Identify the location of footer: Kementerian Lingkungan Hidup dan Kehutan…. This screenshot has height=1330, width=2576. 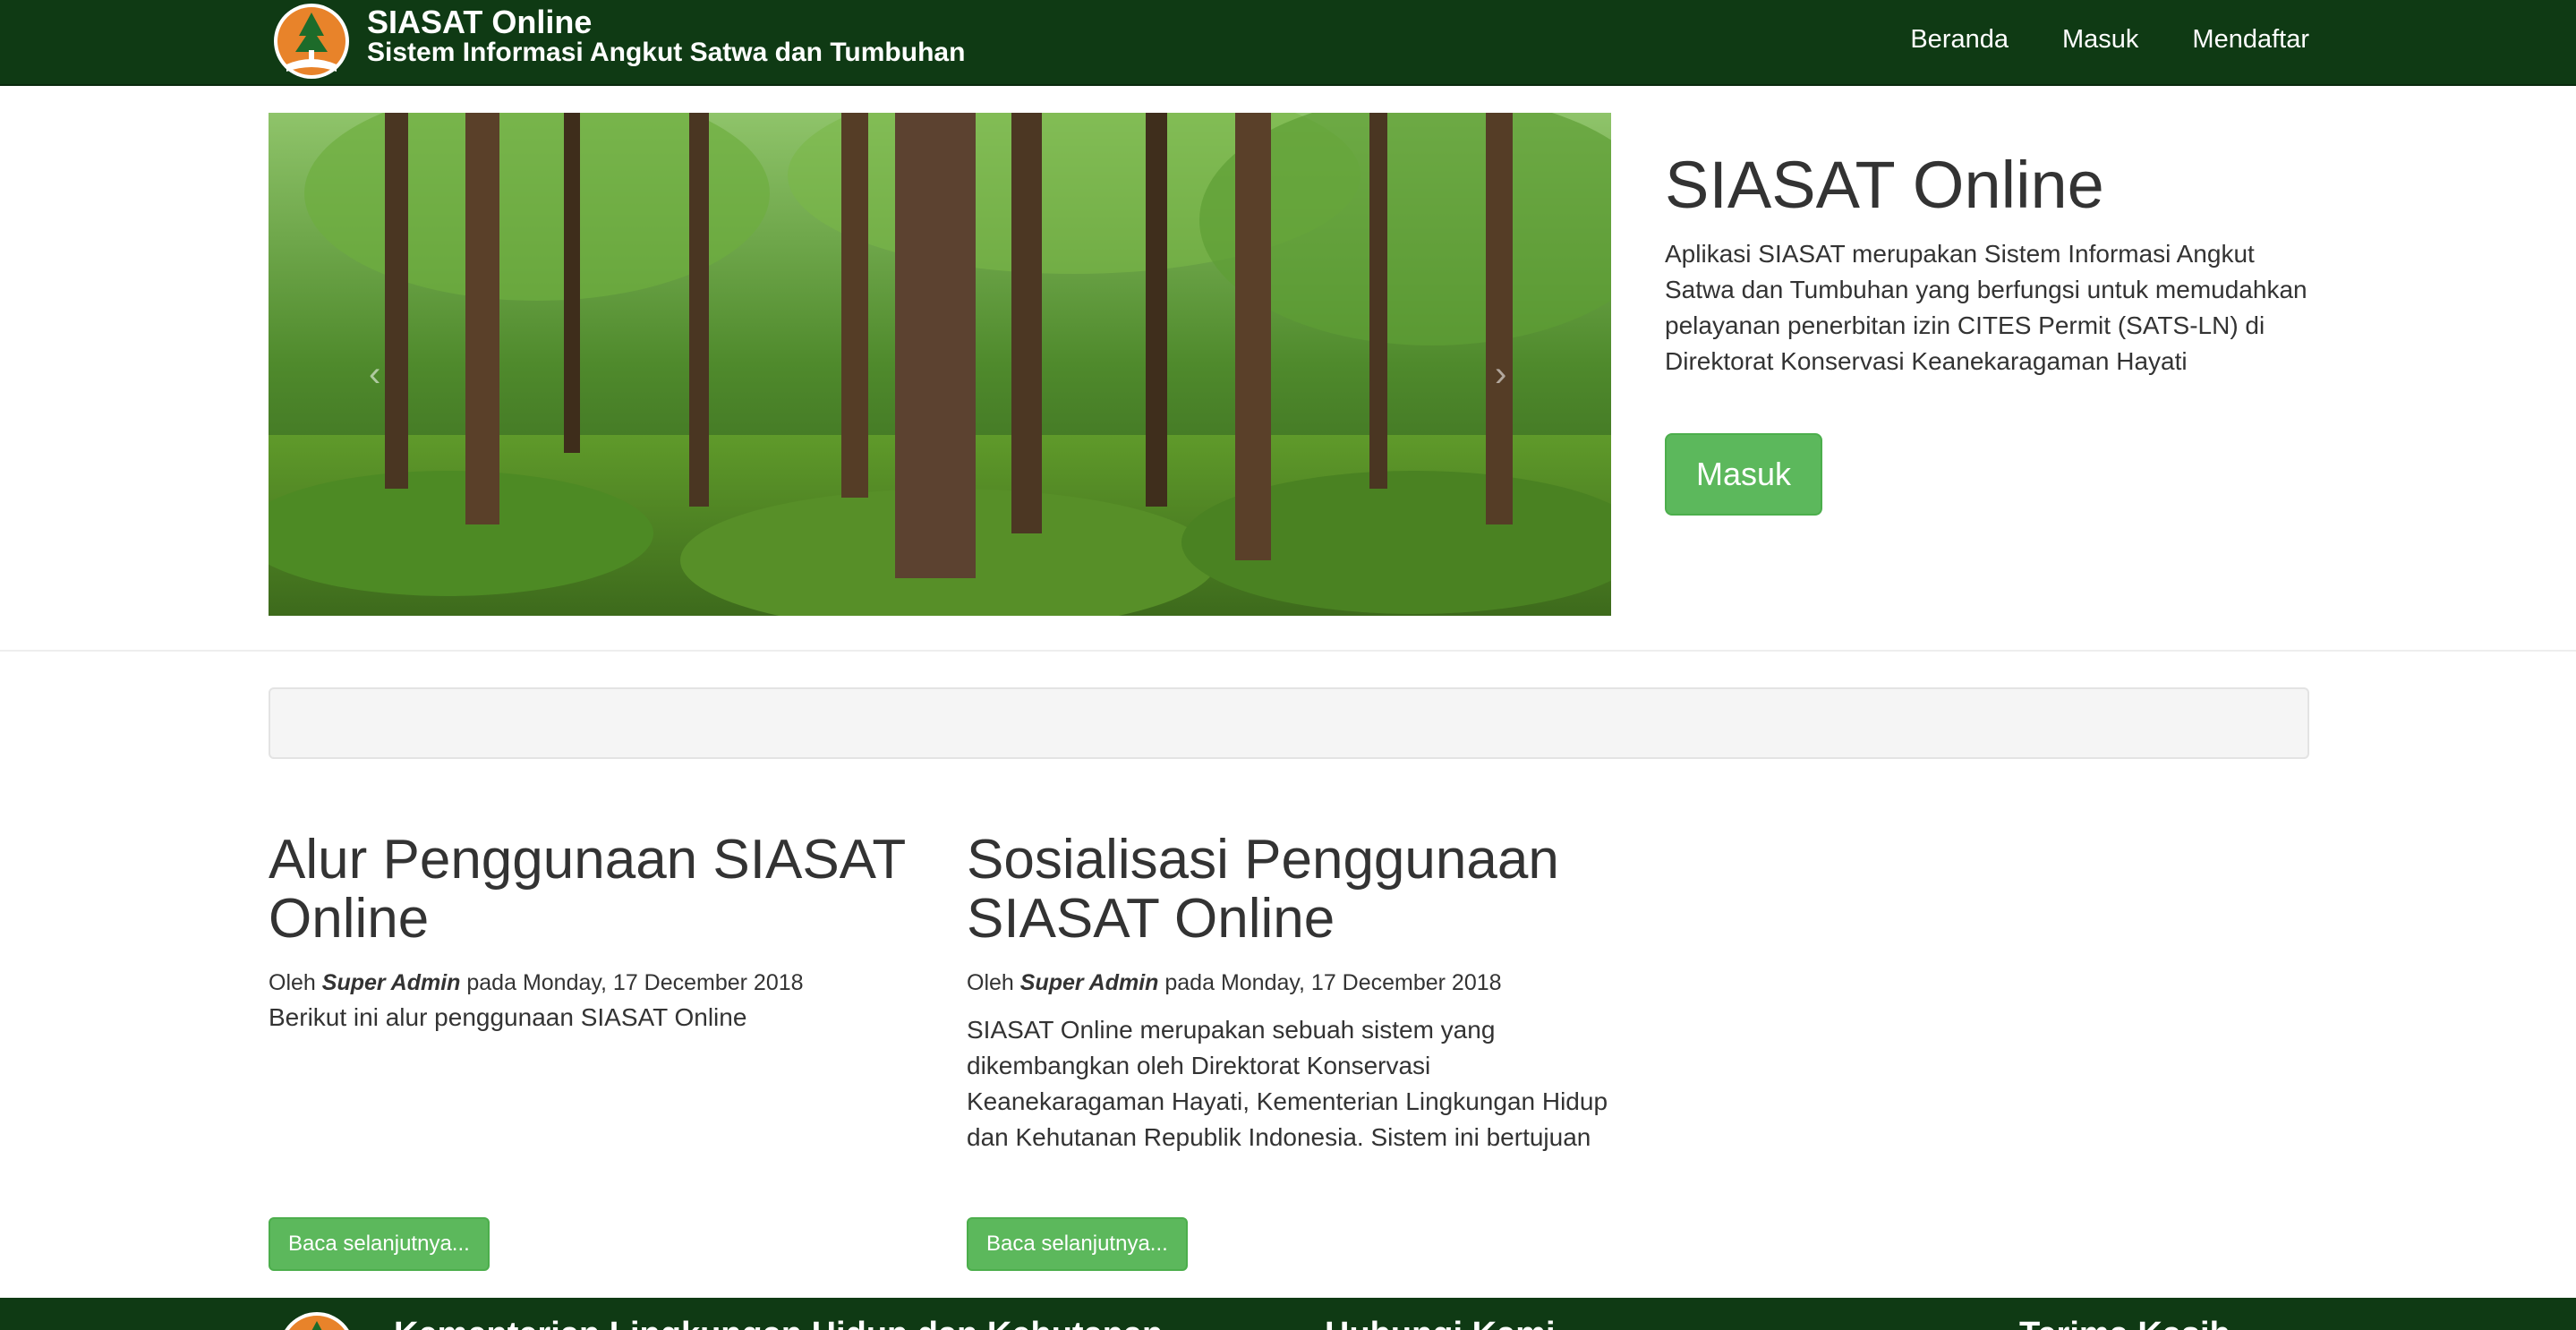
(1288, 1314).